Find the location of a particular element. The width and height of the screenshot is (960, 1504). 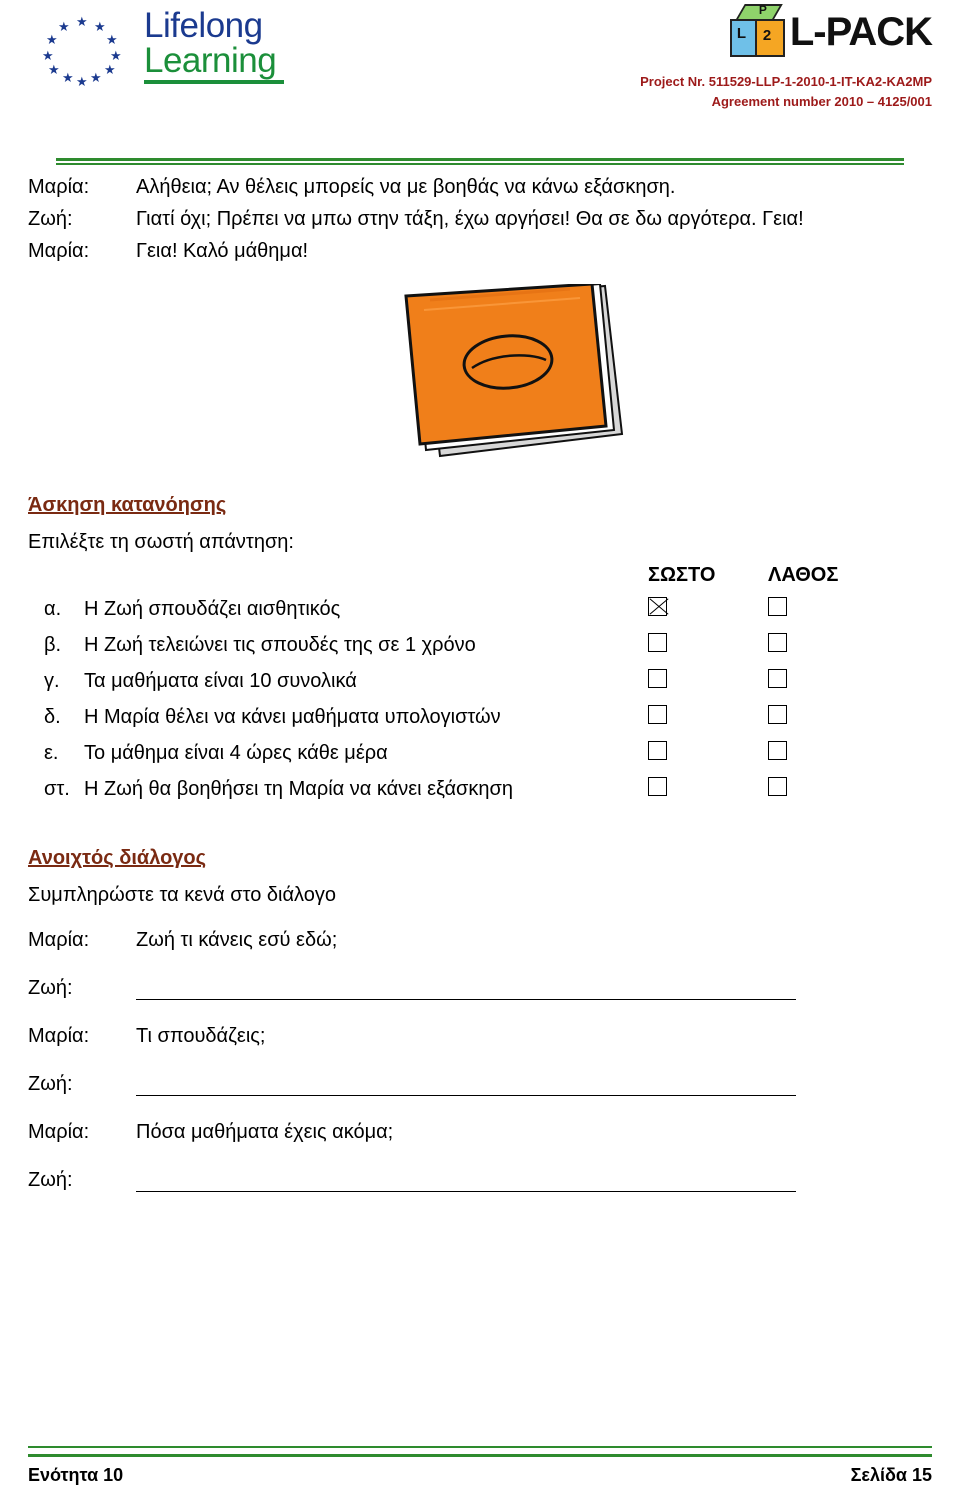

open-dialogue-instruction: Συμπληρώστε τα κενά στο διάλογο is located at coordinates (182, 895).